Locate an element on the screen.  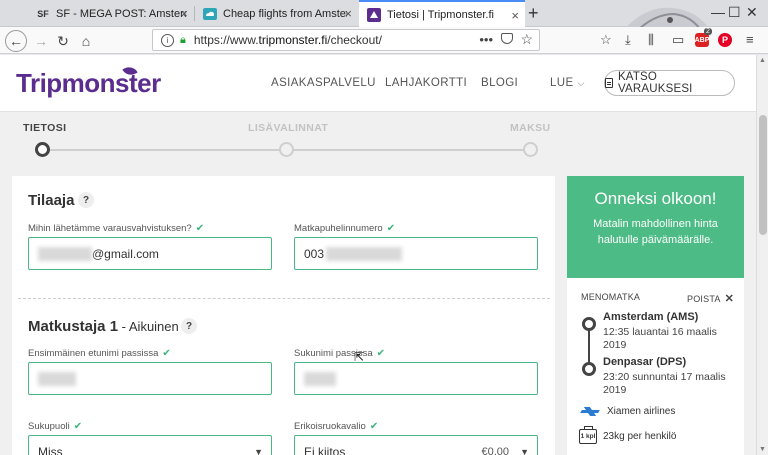
last-name-field is located at coordinates (416, 378).